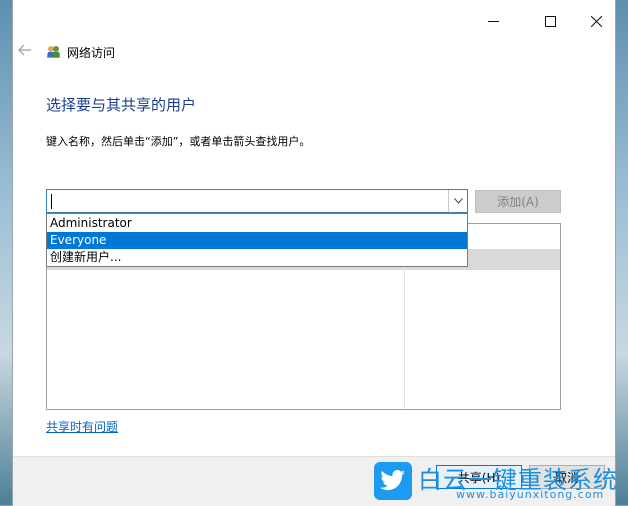 The height and width of the screenshot is (506, 628). What do you see at coordinates (53, 52) in the screenshot?
I see `network-users-icon` at bounding box center [53, 52].